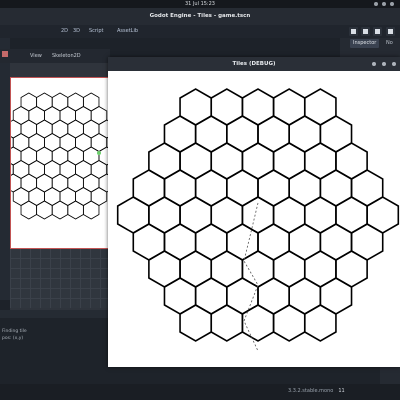  Describe the element at coordinates (311, 391) in the screenshot. I see `version-label: 3.3.2.stable.mono` at that location.